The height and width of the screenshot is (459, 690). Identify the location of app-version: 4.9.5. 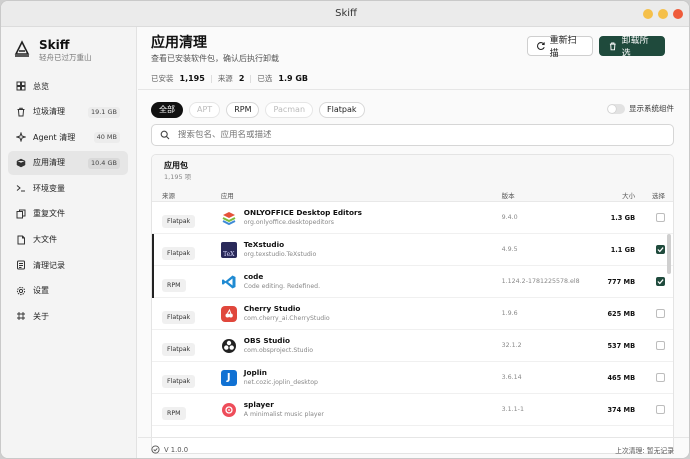
(509, 249).